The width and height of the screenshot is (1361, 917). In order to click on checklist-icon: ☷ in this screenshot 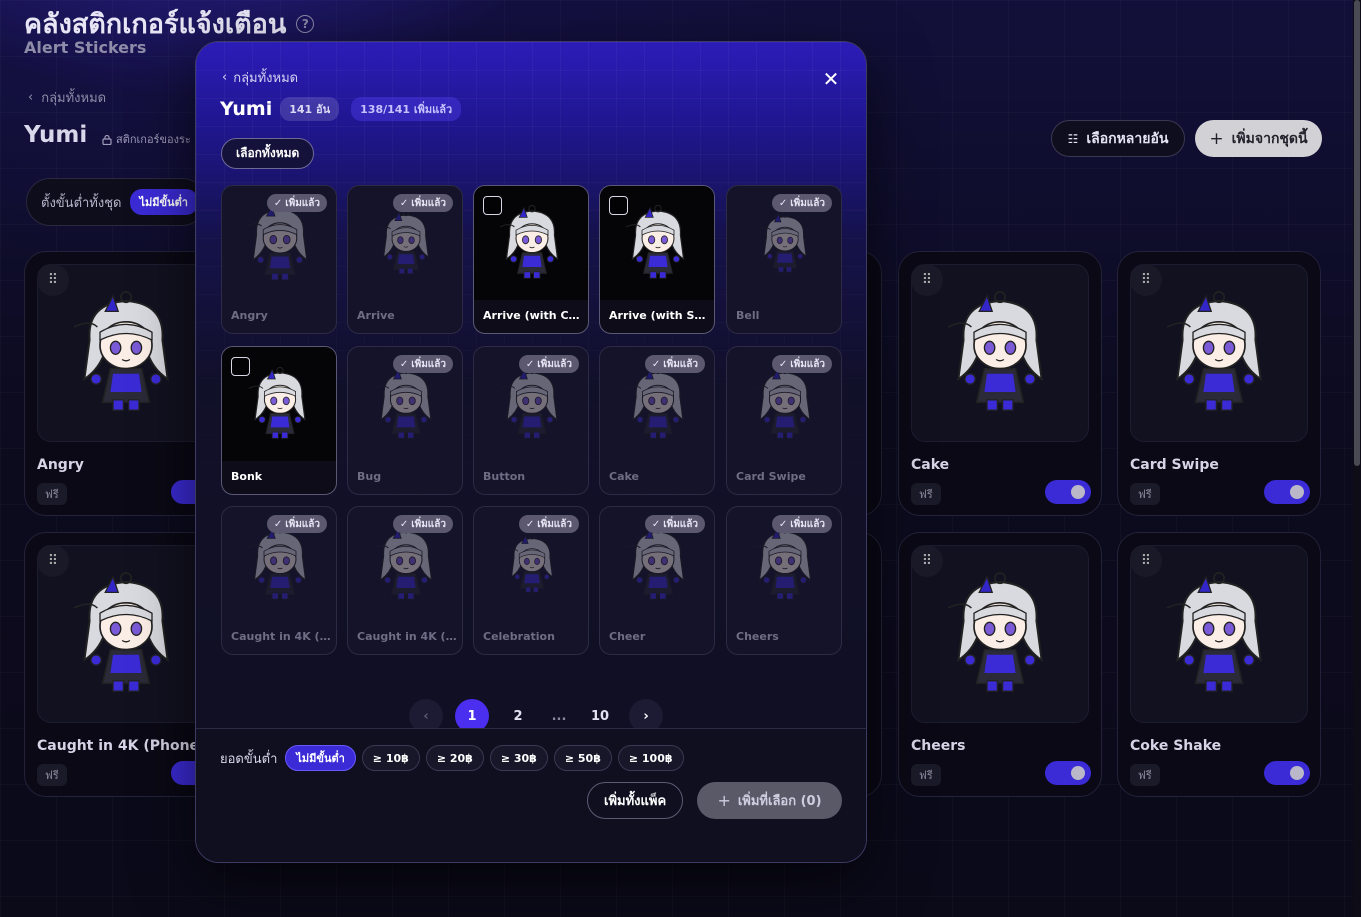, I will do `click(1073, 138)`.